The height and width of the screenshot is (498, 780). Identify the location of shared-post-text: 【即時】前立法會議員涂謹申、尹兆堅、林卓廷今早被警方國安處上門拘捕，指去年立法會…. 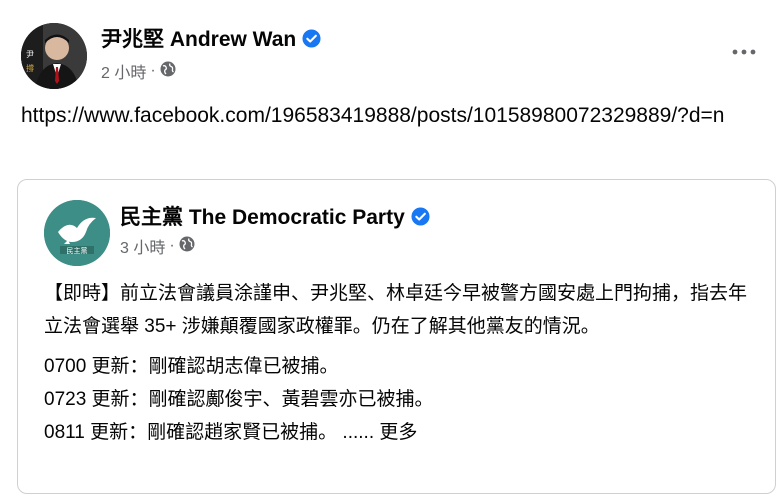
(396, 310).